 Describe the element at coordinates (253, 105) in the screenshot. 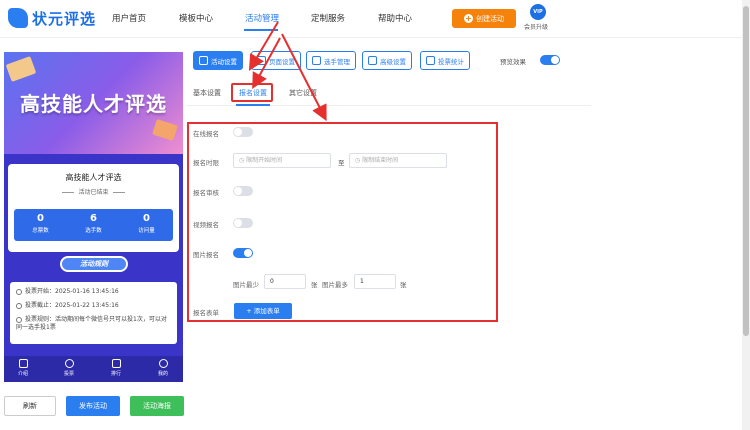

I see `tab-active-underline` at that location.